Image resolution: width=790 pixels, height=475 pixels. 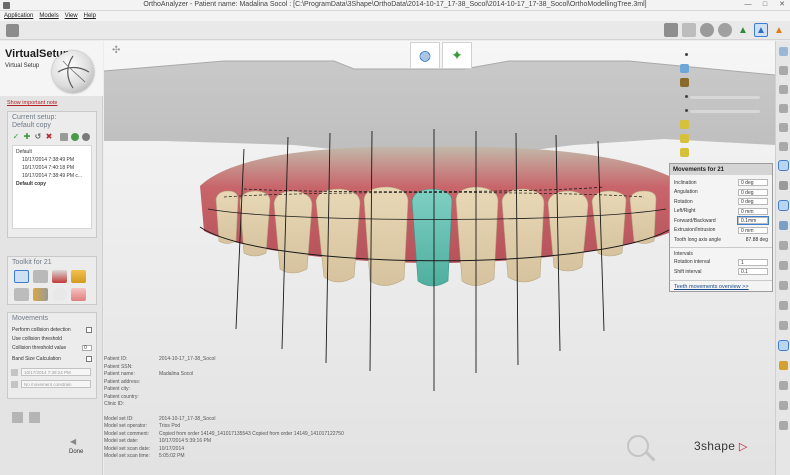 What do you see at coordinates (52, 160) in the screenshot?
I see `tree-item: 10/17/2014 7:38:49 PM` at bounding box center [52, 160].